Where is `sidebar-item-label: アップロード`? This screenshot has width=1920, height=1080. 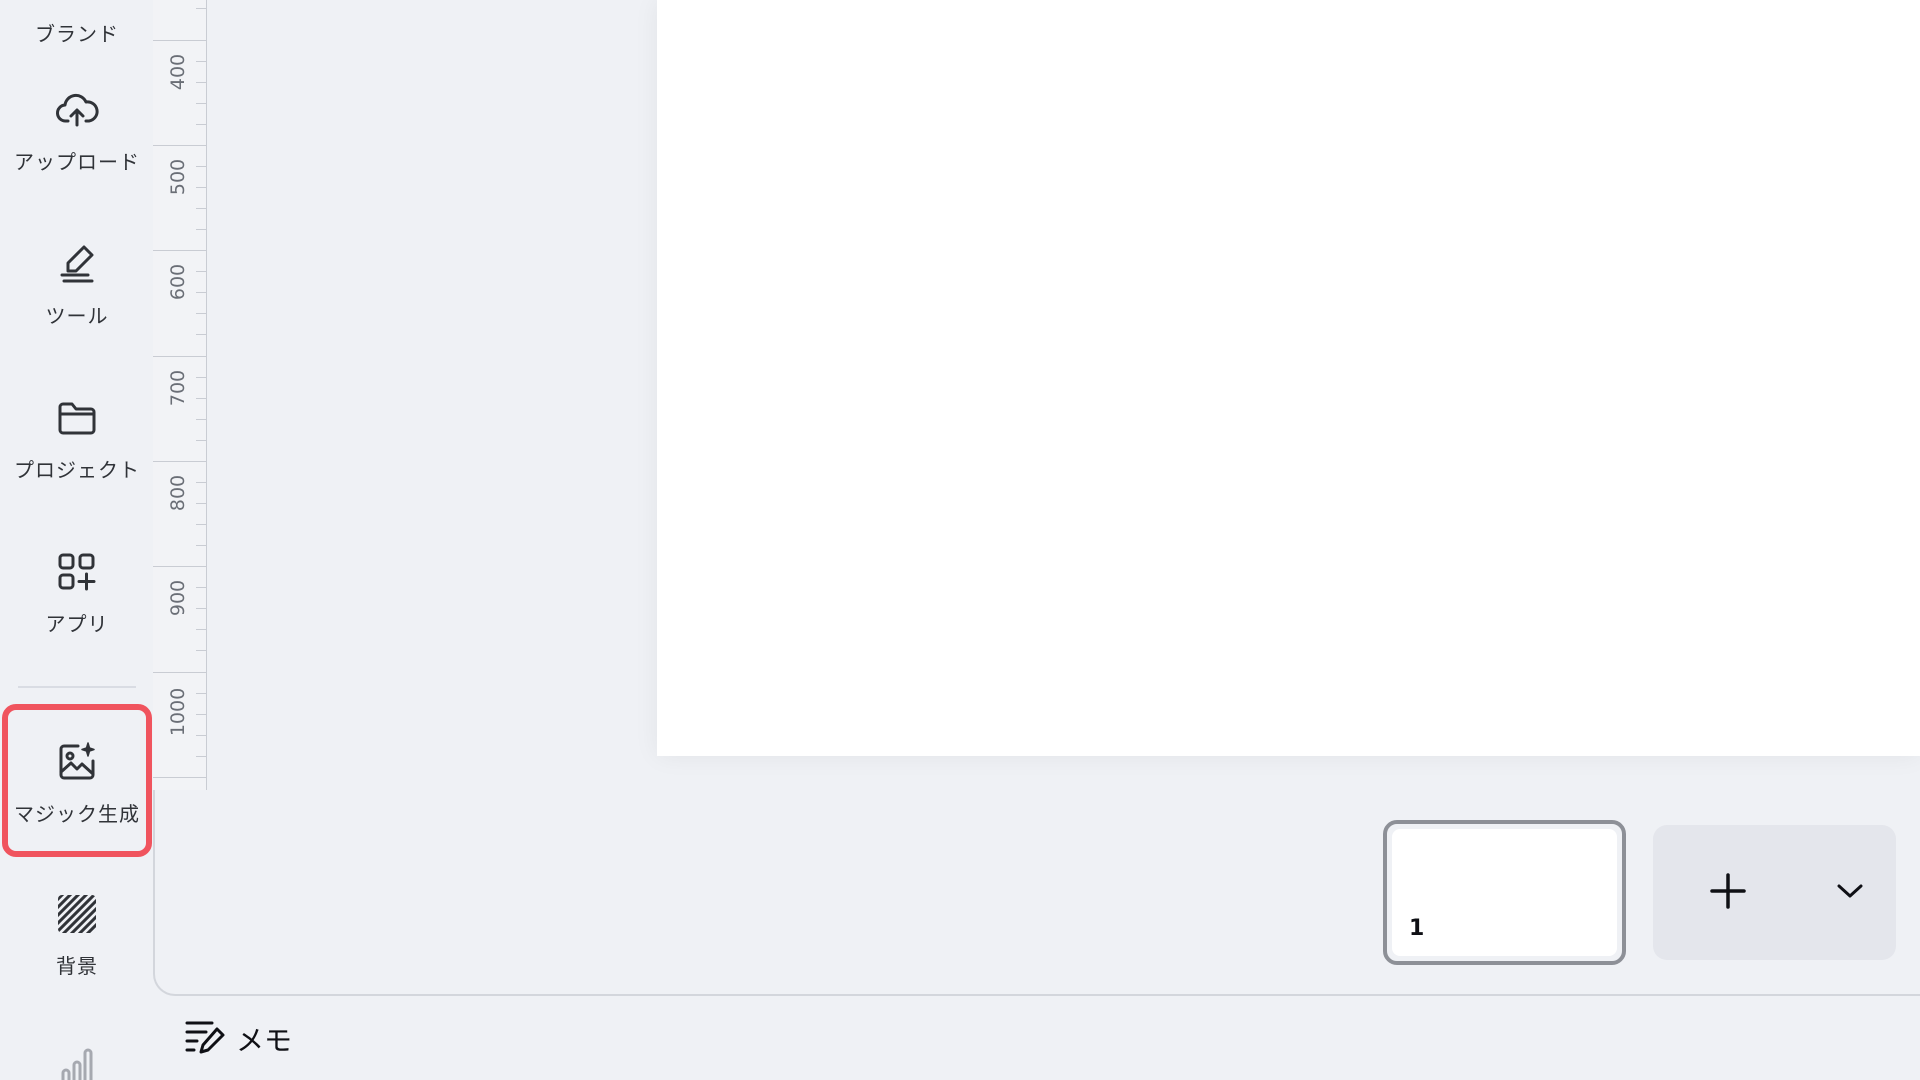
sidebar-item-label: アップロード is located at coordinates (77, 162).